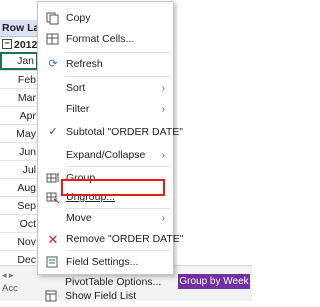  I want to click on menu-item-copy: Copy, so click(105, 18).